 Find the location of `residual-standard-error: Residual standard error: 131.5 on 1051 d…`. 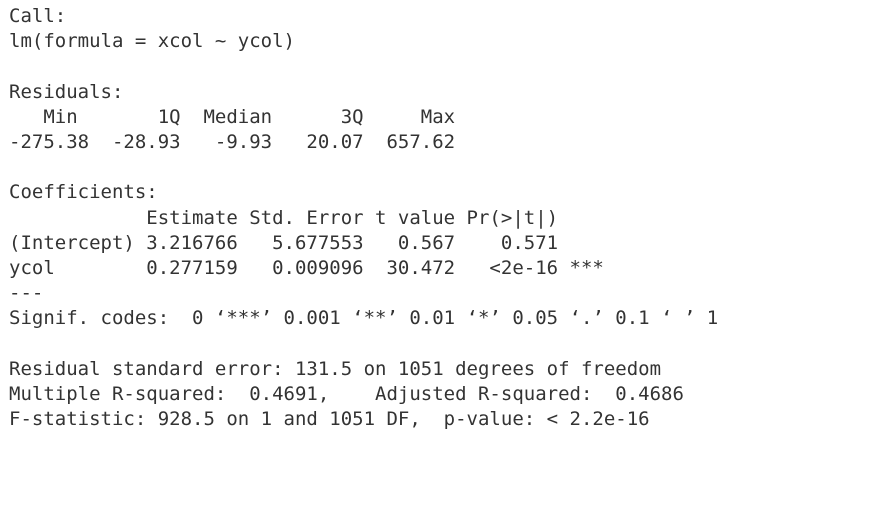

residual-standard-error: Residual standard error: 131.5 on 1051 d… is located at coordinates (335, 368).